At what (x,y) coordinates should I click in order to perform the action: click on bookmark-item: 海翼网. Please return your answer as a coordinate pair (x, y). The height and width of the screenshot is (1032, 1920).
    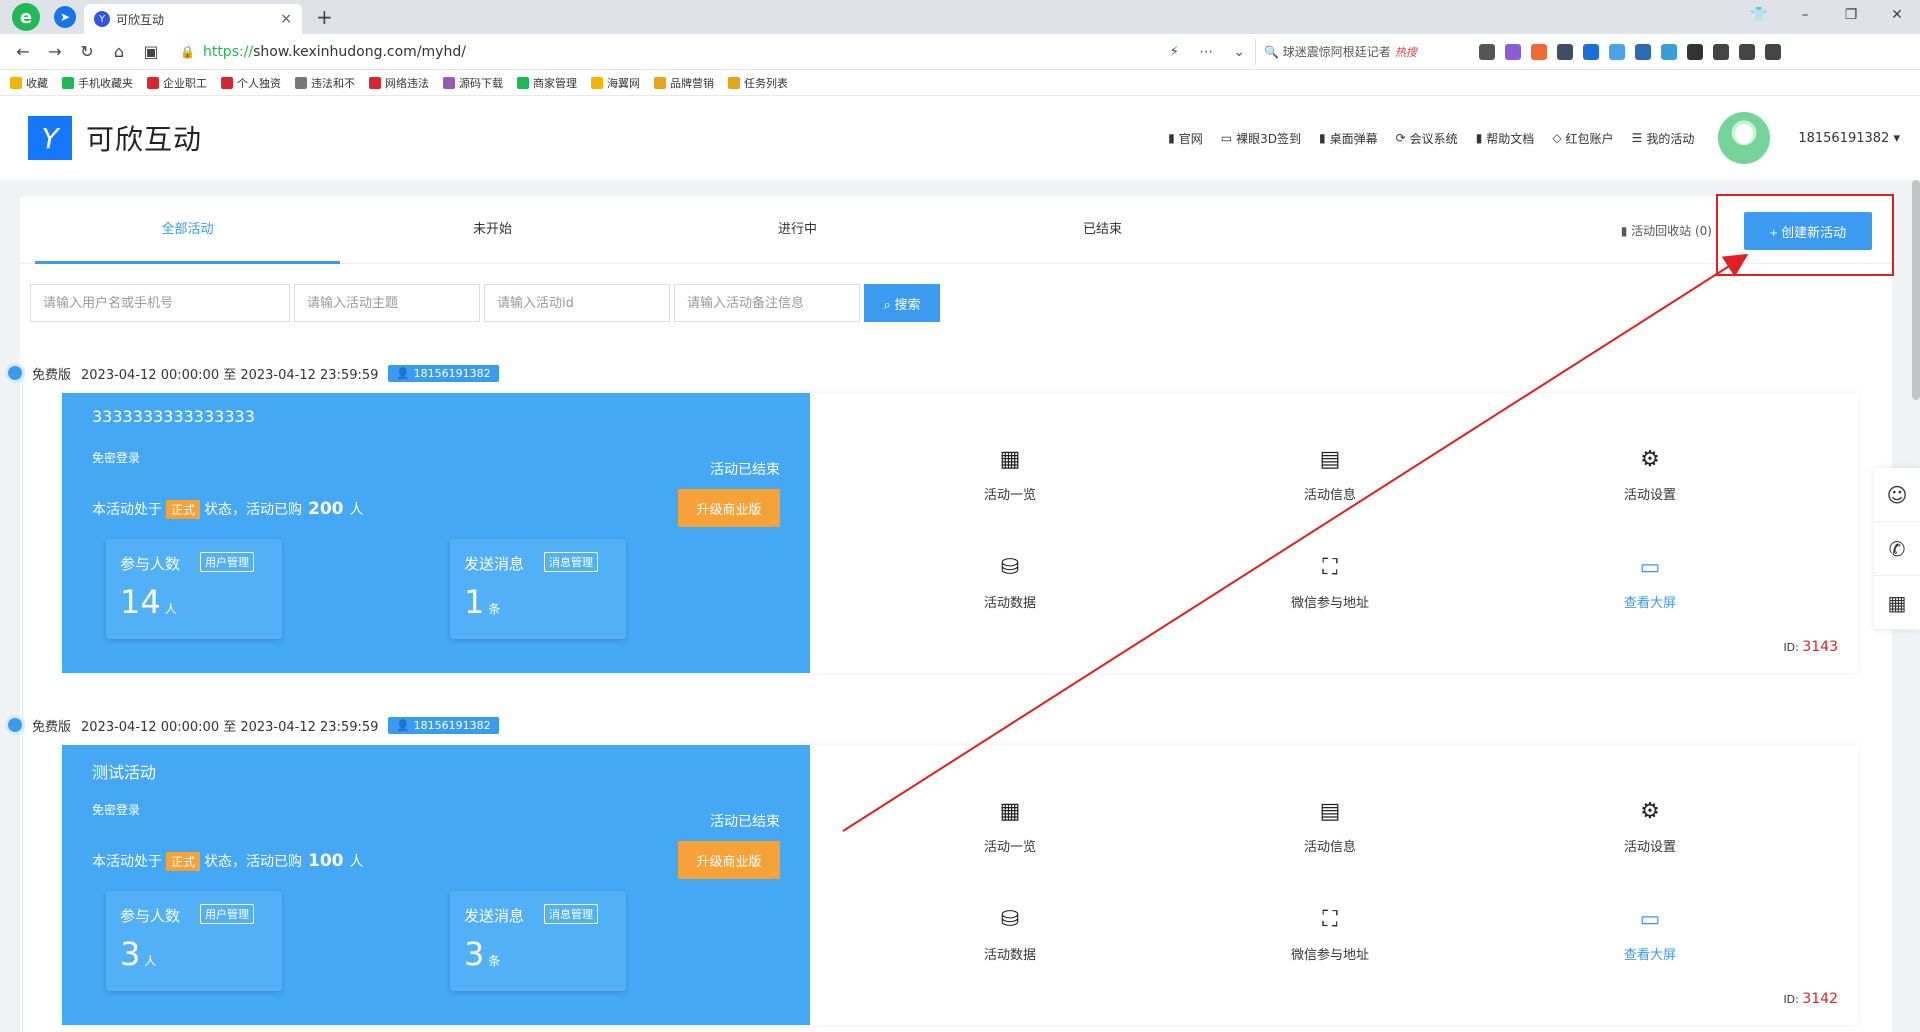
    Looking at the image, I should click on (615, 83).